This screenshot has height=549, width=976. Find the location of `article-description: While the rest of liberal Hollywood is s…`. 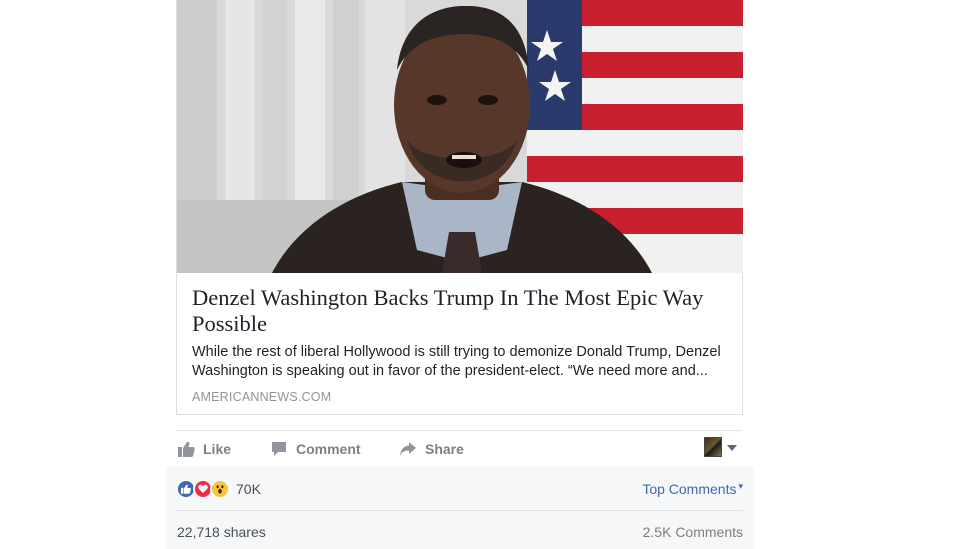

article-description: While the rest of liberal Hollywood is s… is located at coordinates (456, 361).